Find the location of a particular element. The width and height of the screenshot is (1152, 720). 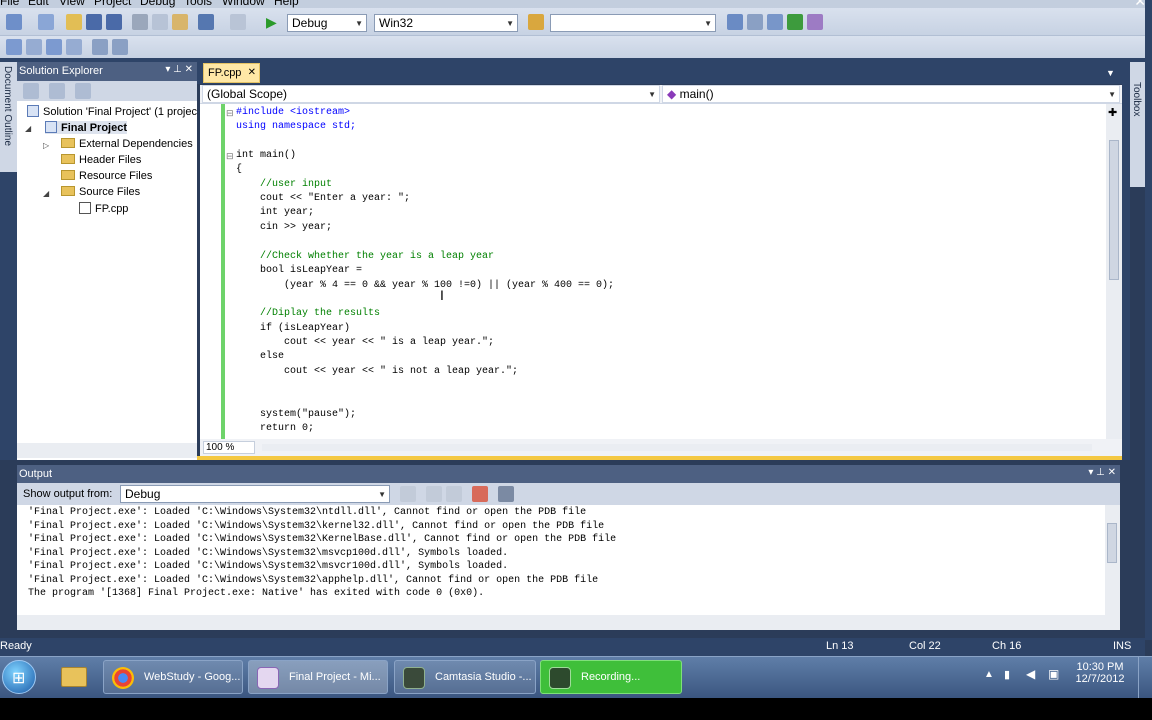

document-outline-tab: Document Outline is located at coordinates (8, 117).